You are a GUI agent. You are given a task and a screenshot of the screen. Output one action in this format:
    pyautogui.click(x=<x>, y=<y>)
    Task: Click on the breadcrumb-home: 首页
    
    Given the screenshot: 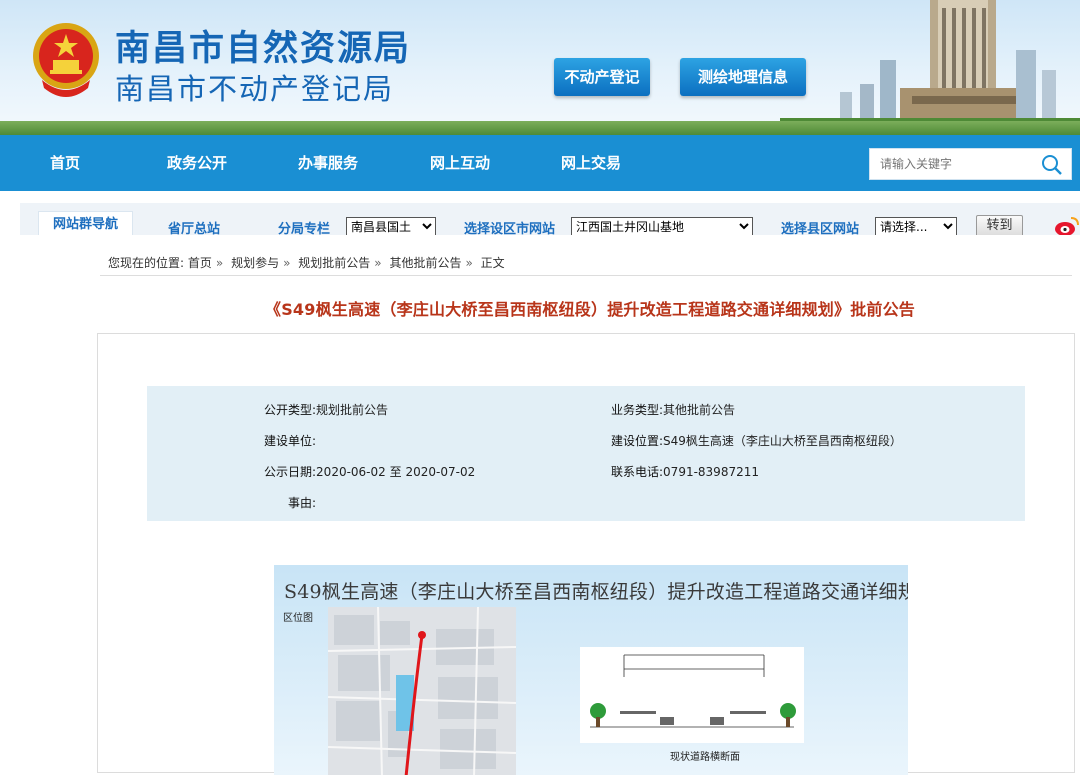 What is the action you would take?
    pyautogui.click(x=200, y=263)
    